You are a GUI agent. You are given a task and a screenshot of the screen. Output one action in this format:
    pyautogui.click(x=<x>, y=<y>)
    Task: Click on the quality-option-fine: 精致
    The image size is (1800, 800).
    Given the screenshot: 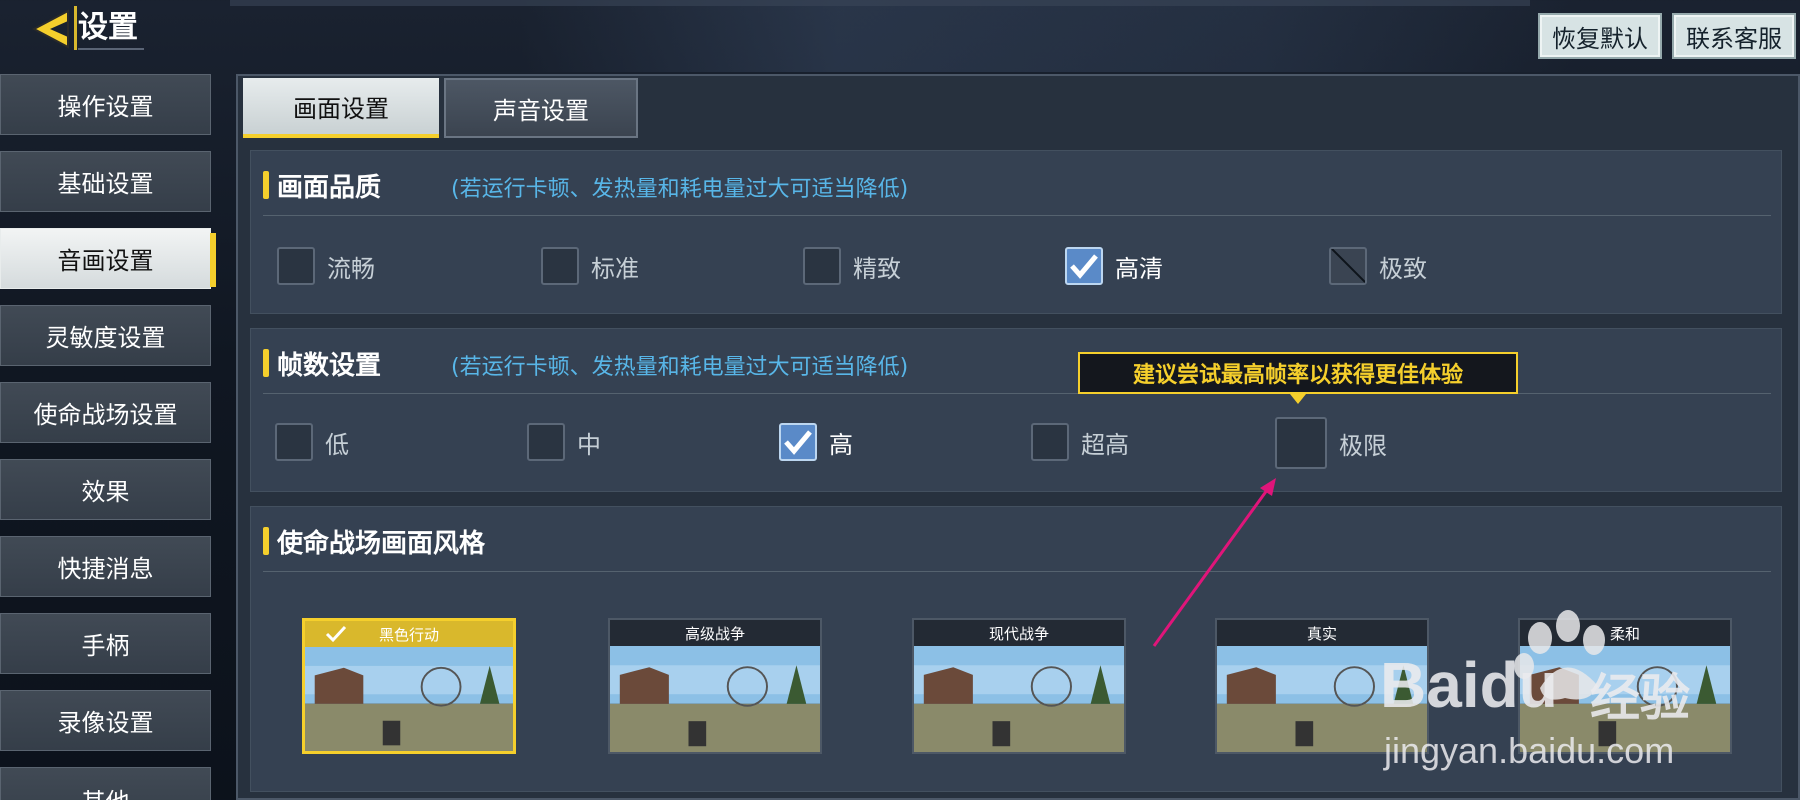 What is the action you would take?
    pyautogui.click(x=852, y=266)
    